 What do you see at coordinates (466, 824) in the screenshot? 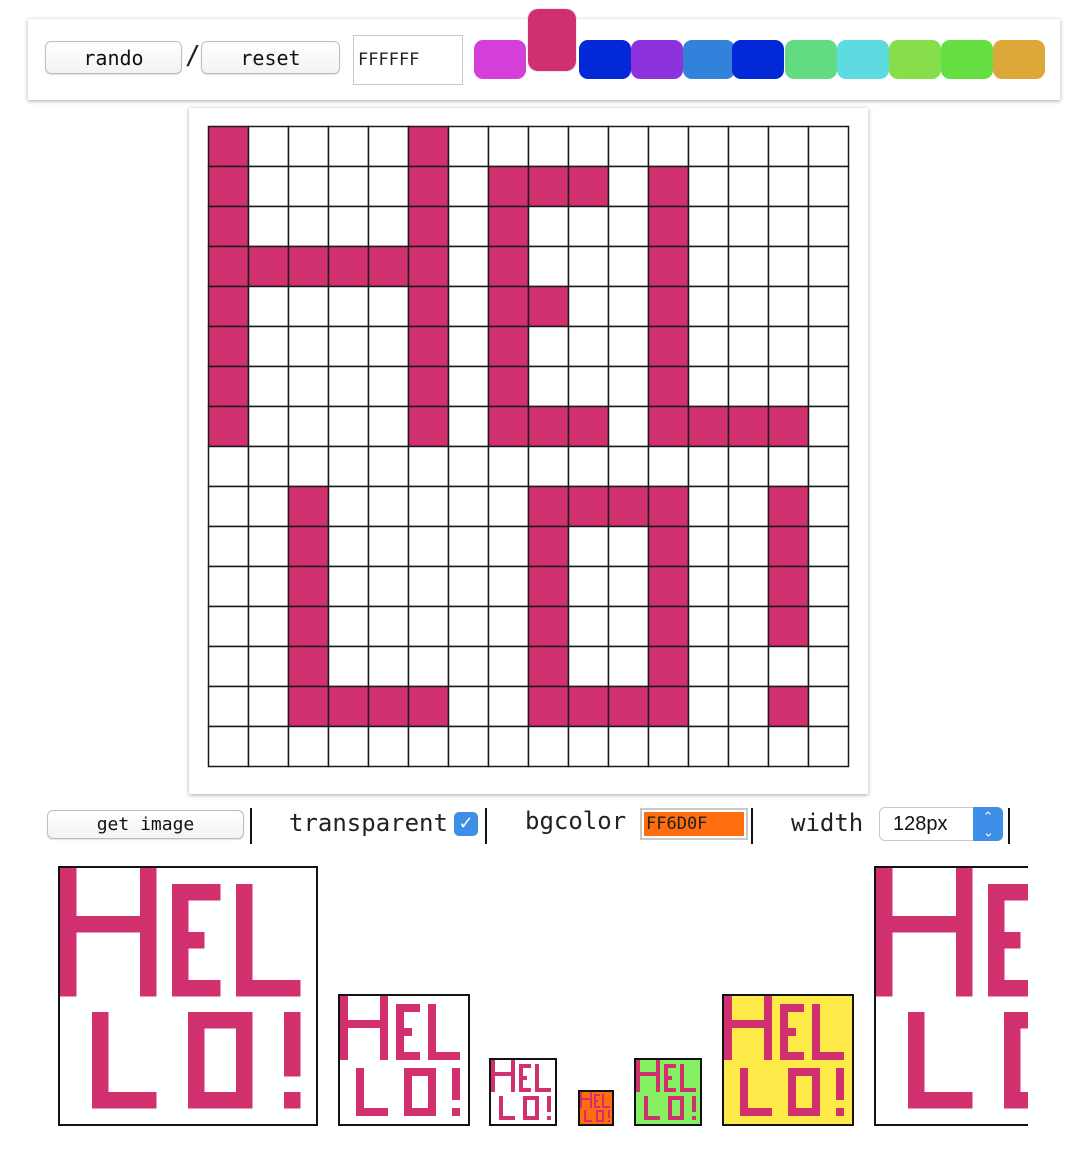
I see `transparent-checkbox: ✓` at bounding box center [466, 824].